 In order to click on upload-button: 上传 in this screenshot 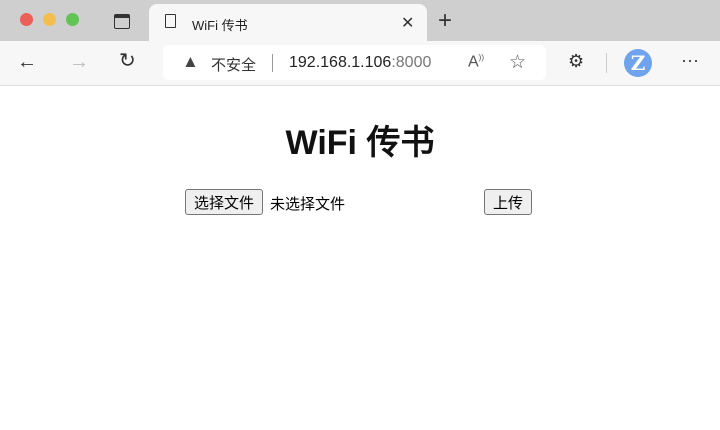, I will do `click(508, 202)`.